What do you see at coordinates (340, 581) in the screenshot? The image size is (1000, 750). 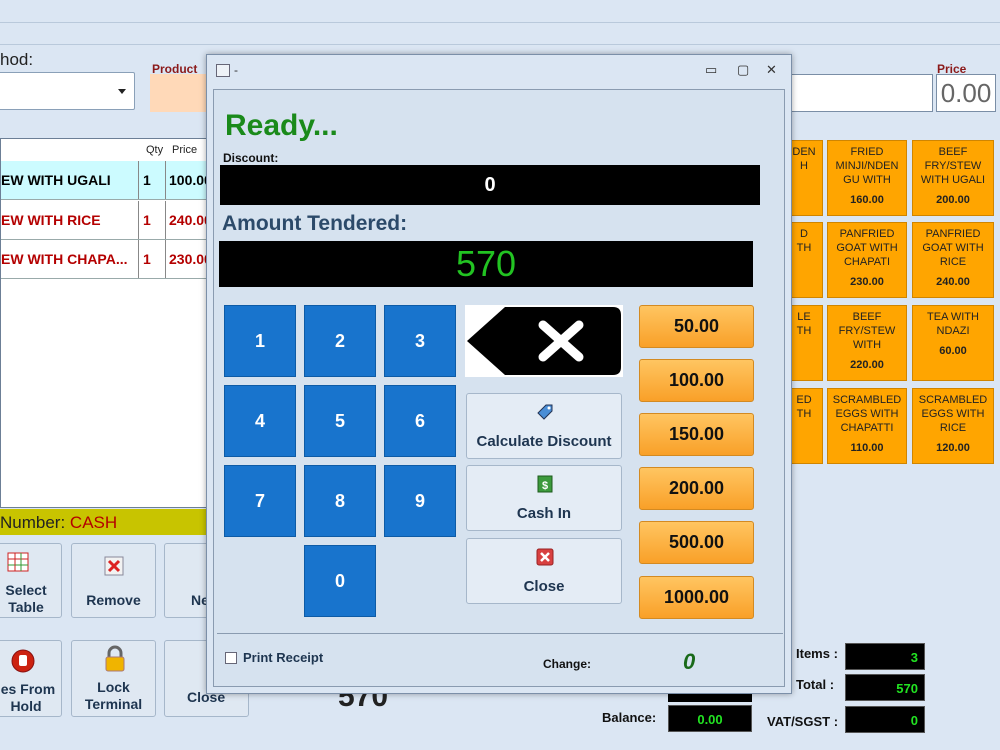 I see `key-0: 0` at bounding box center [340, 581].